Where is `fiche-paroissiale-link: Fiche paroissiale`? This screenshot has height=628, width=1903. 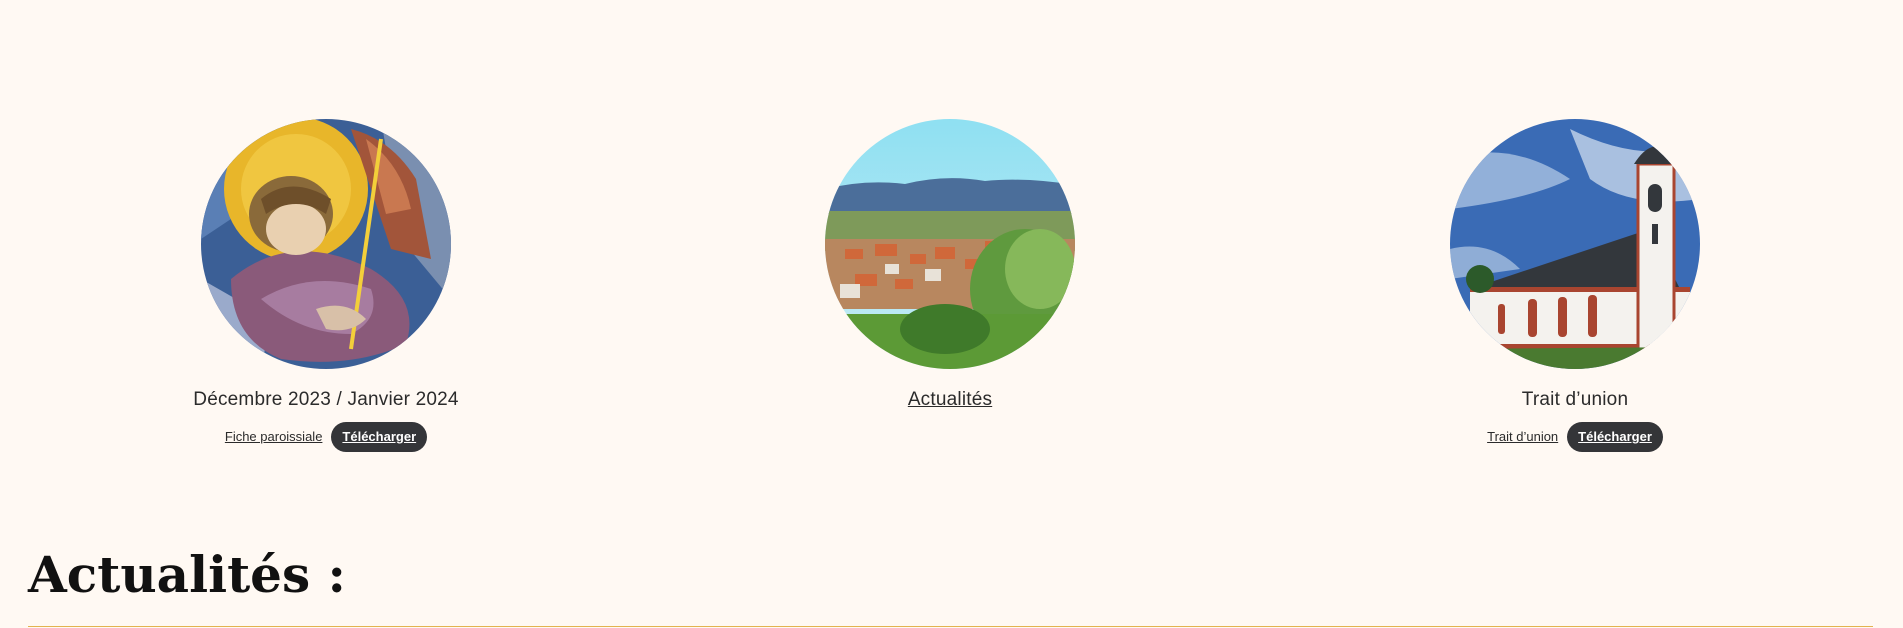 fiche-paroissiale-link: Fiche paroissiale is located at coordinates (274, 436).